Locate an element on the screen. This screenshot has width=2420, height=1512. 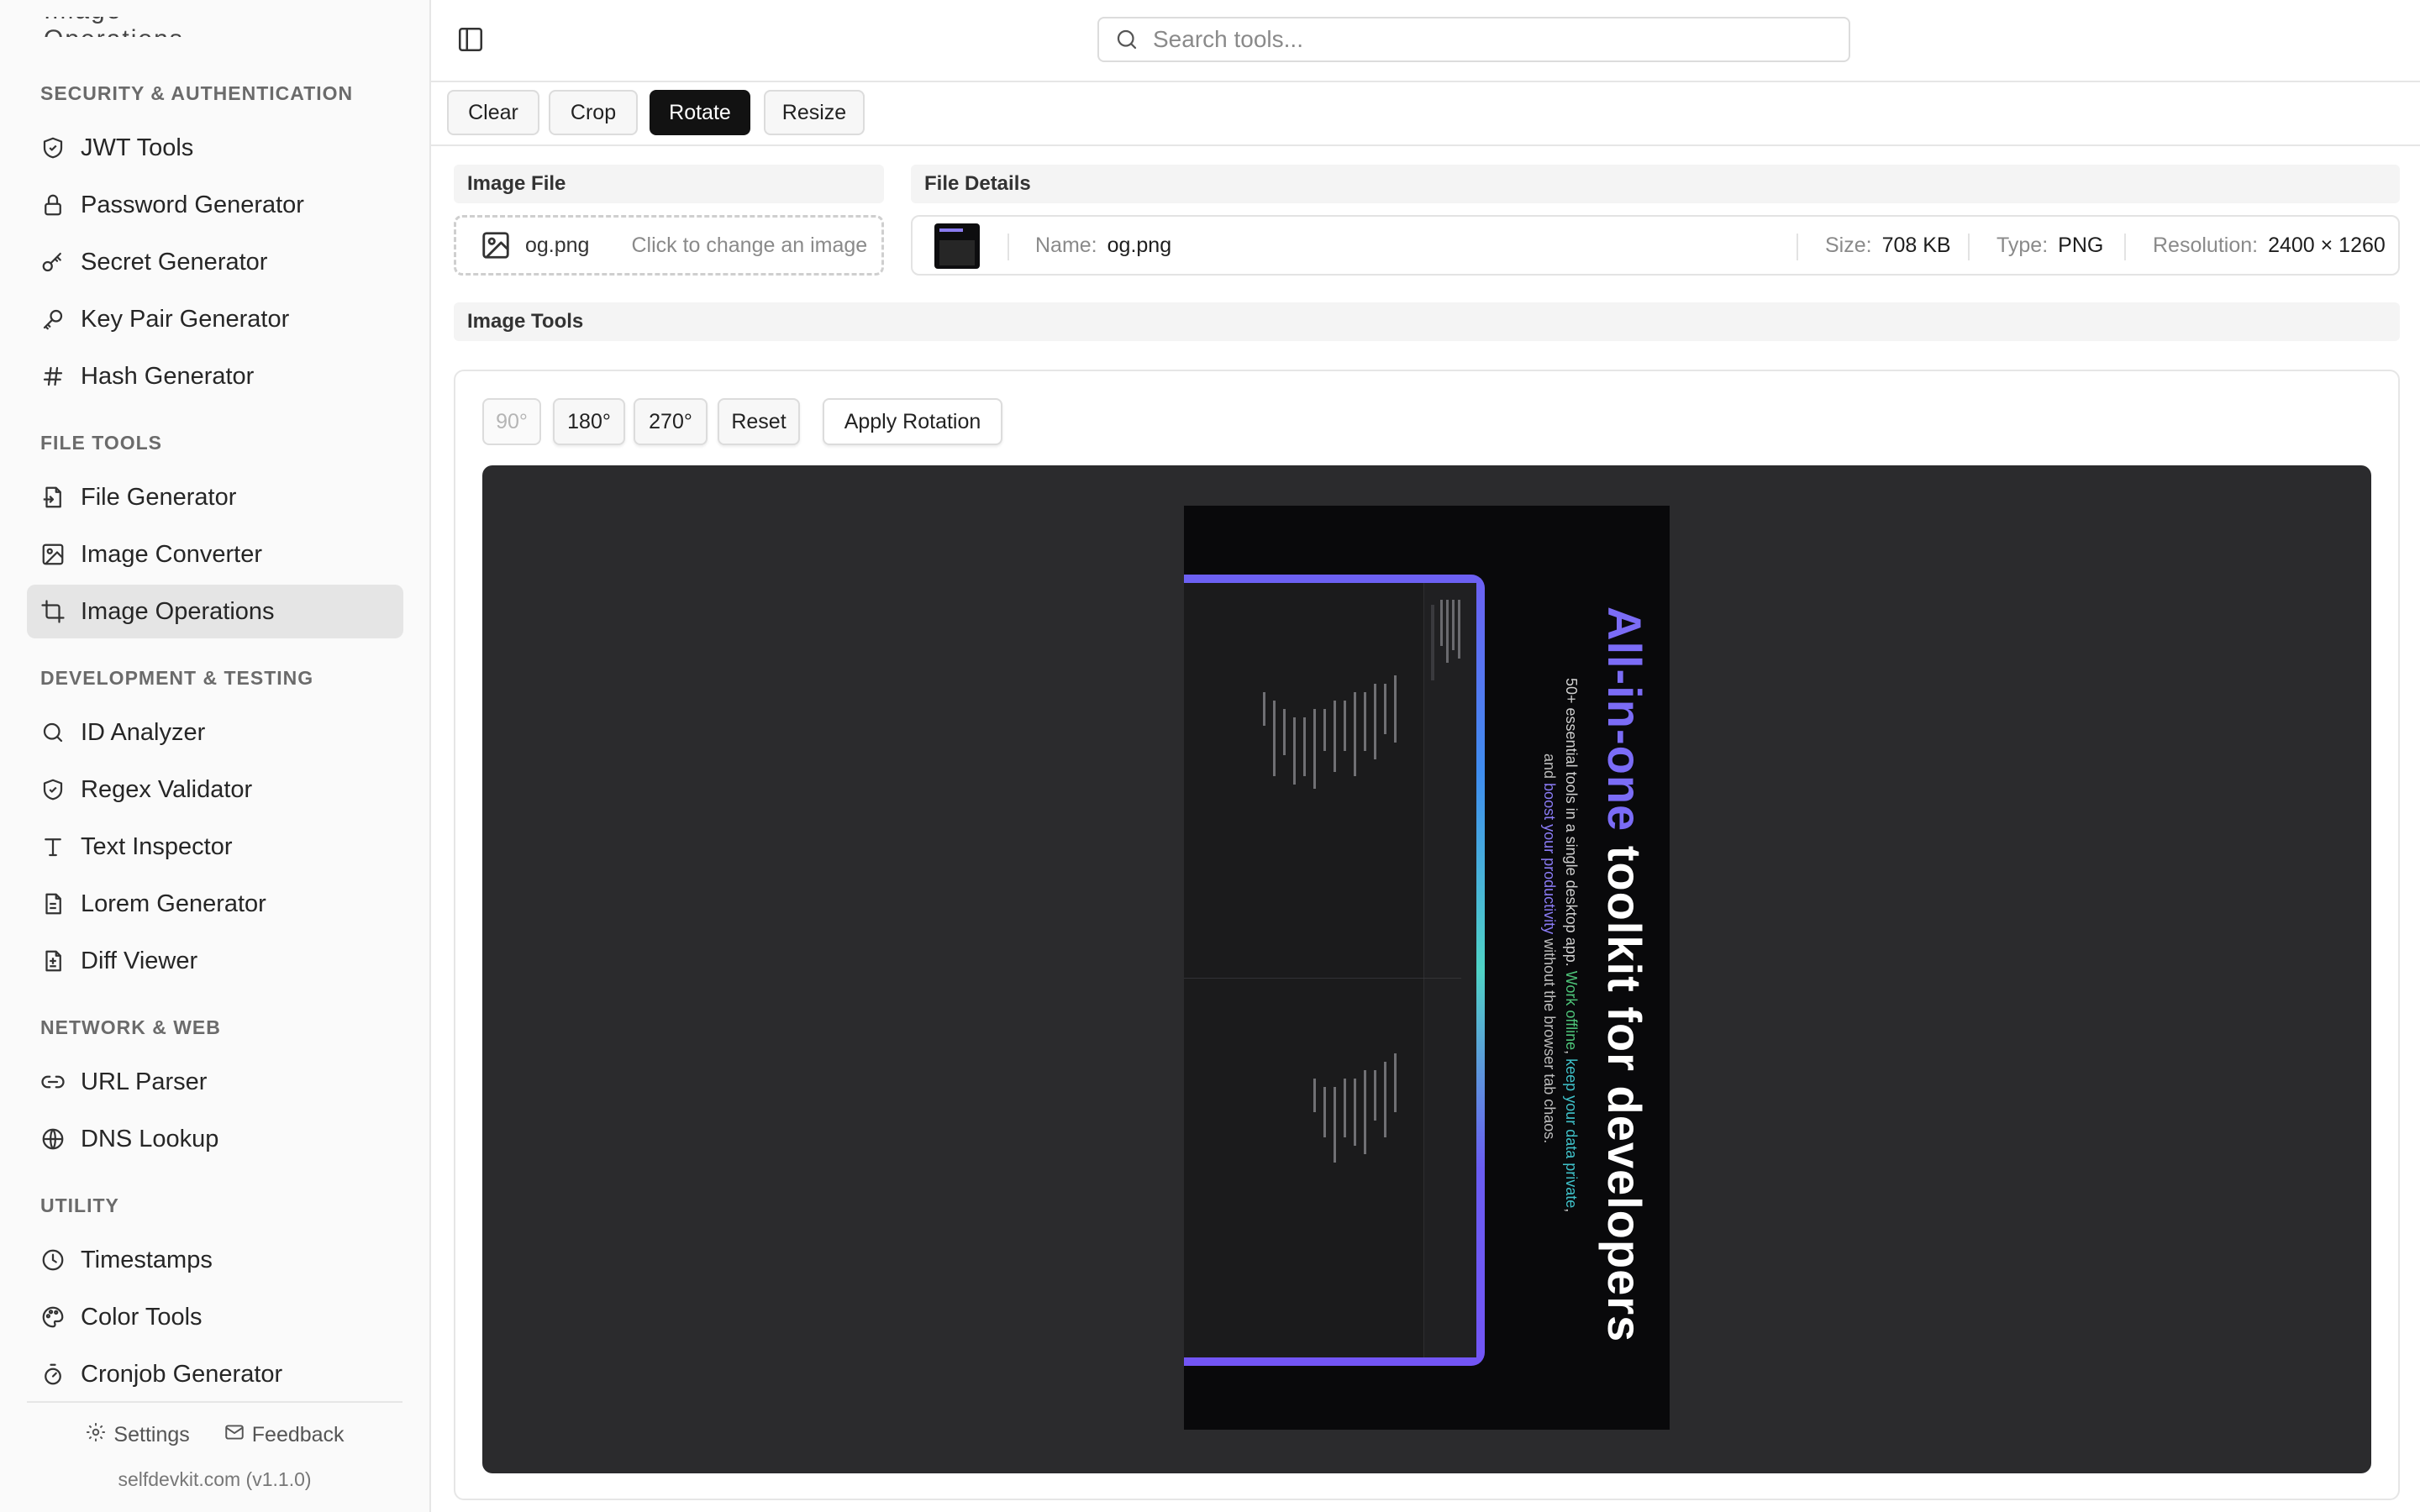
file-resolution-field: Resolution: 2400 × 1260 is located at coordinates (2269, 246).